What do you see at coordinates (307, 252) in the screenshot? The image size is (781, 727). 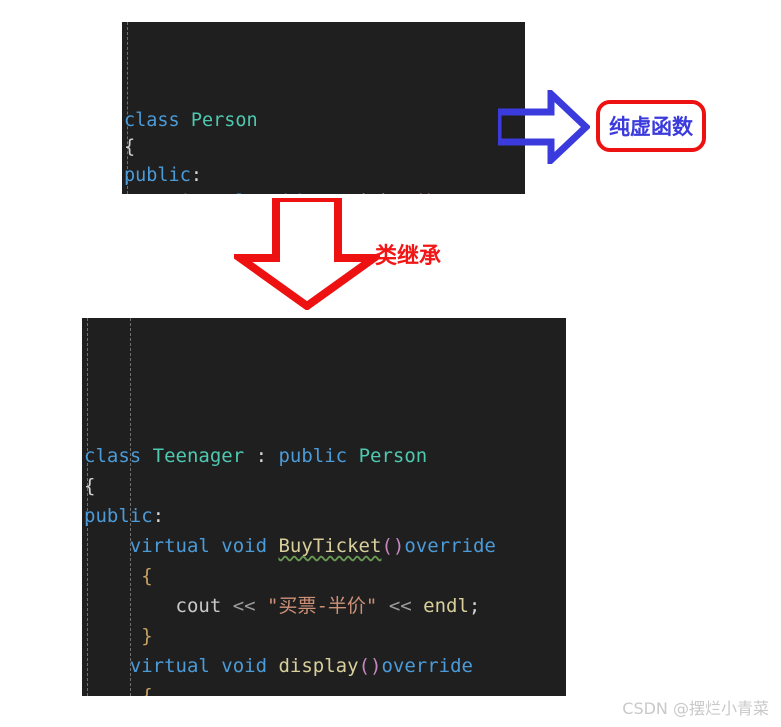 I see `red-down-arrow-icon` at bounding box center [307, 252].